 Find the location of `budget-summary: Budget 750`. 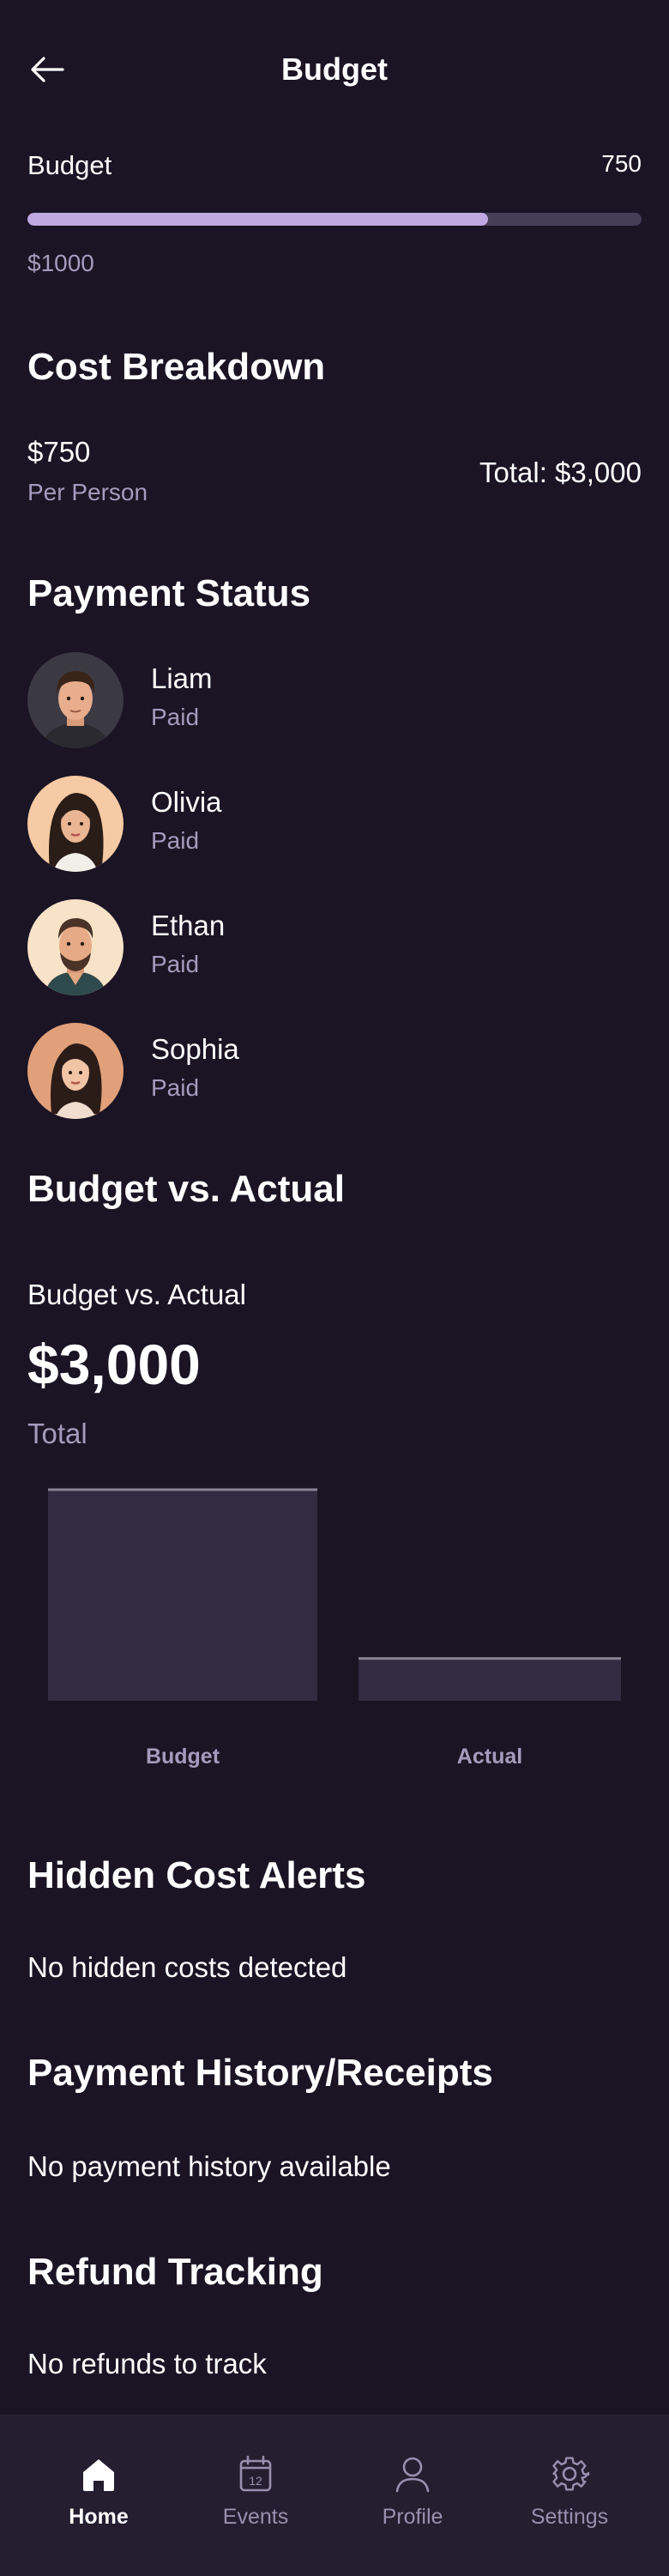

budget-summary: Budget 750 is located at coordinates (334, 171).